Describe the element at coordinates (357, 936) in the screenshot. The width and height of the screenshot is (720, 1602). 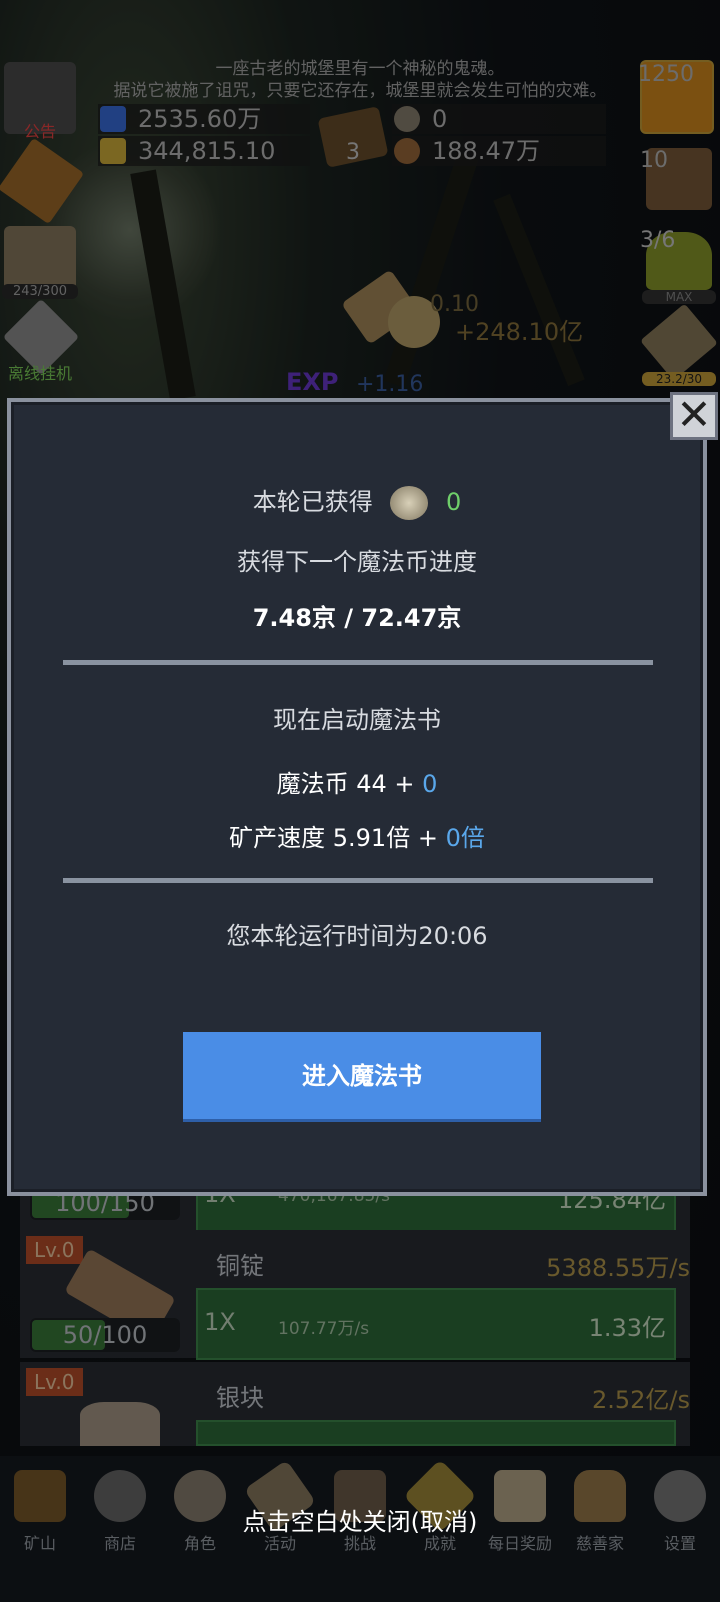
I see `runtime-text: 您本轮运行时间为20:06` at that location.